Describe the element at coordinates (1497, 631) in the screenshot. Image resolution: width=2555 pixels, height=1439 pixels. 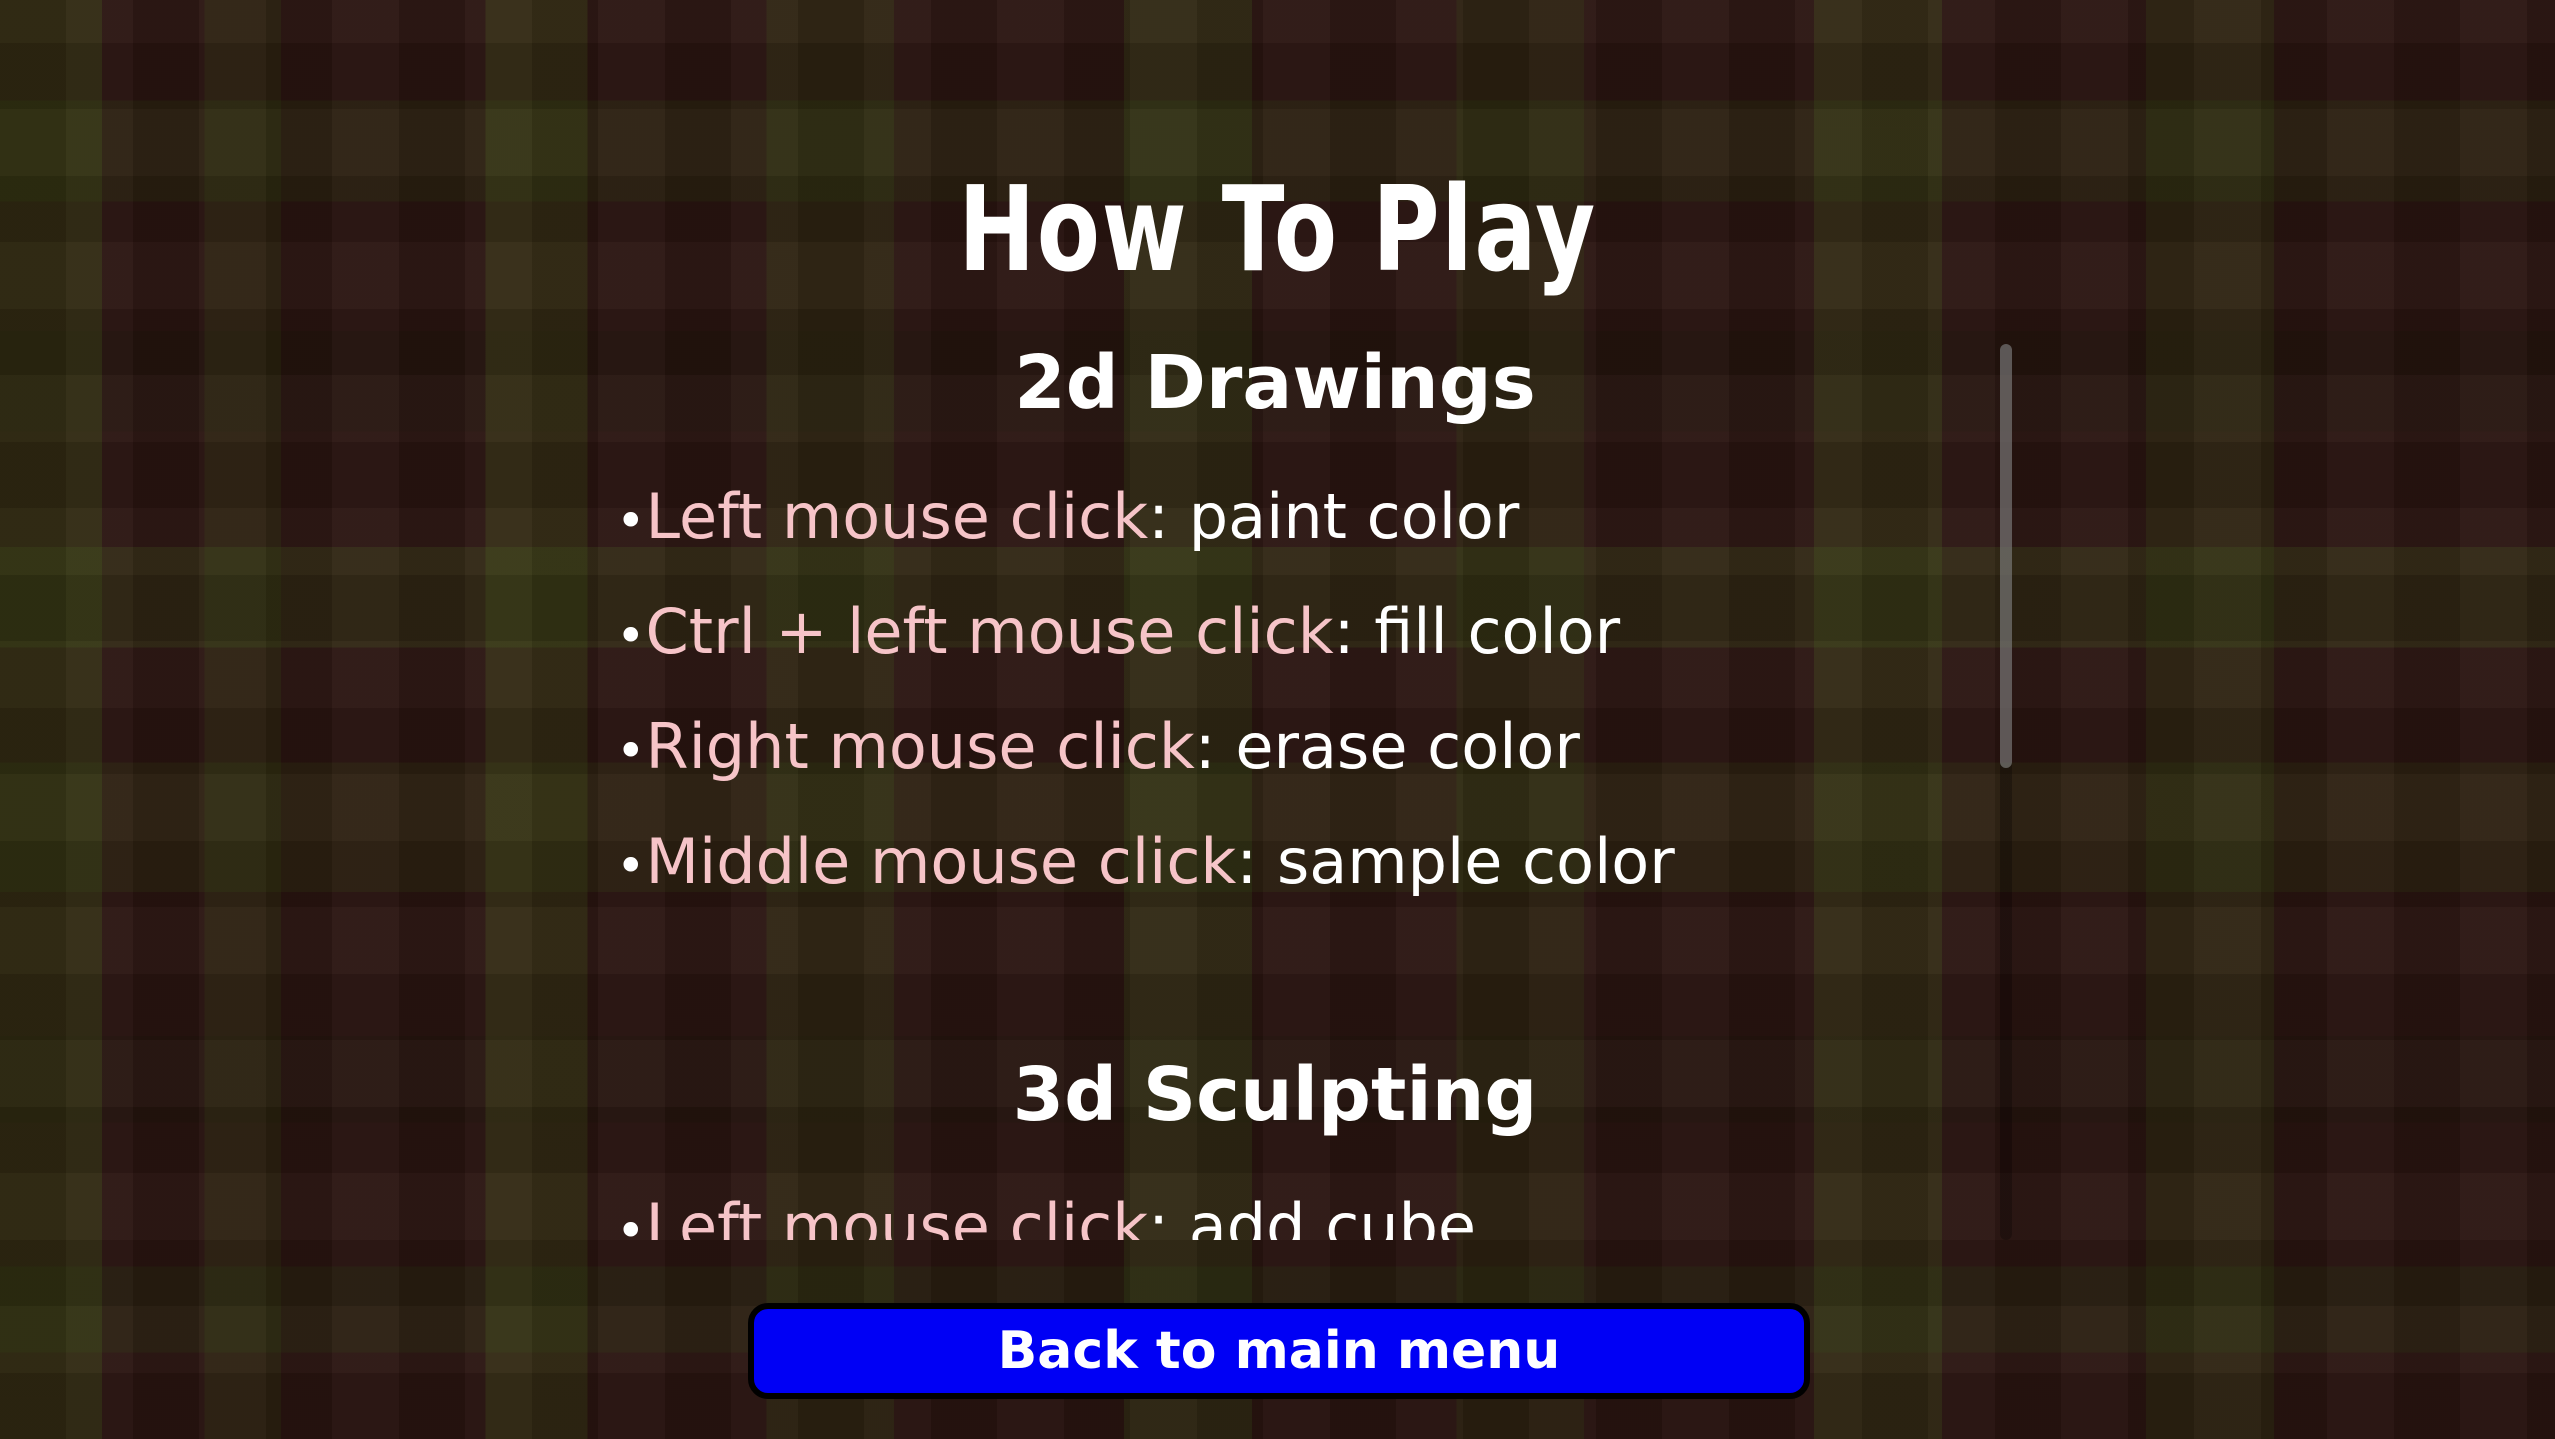
I see `control-action: fill color` at that location.